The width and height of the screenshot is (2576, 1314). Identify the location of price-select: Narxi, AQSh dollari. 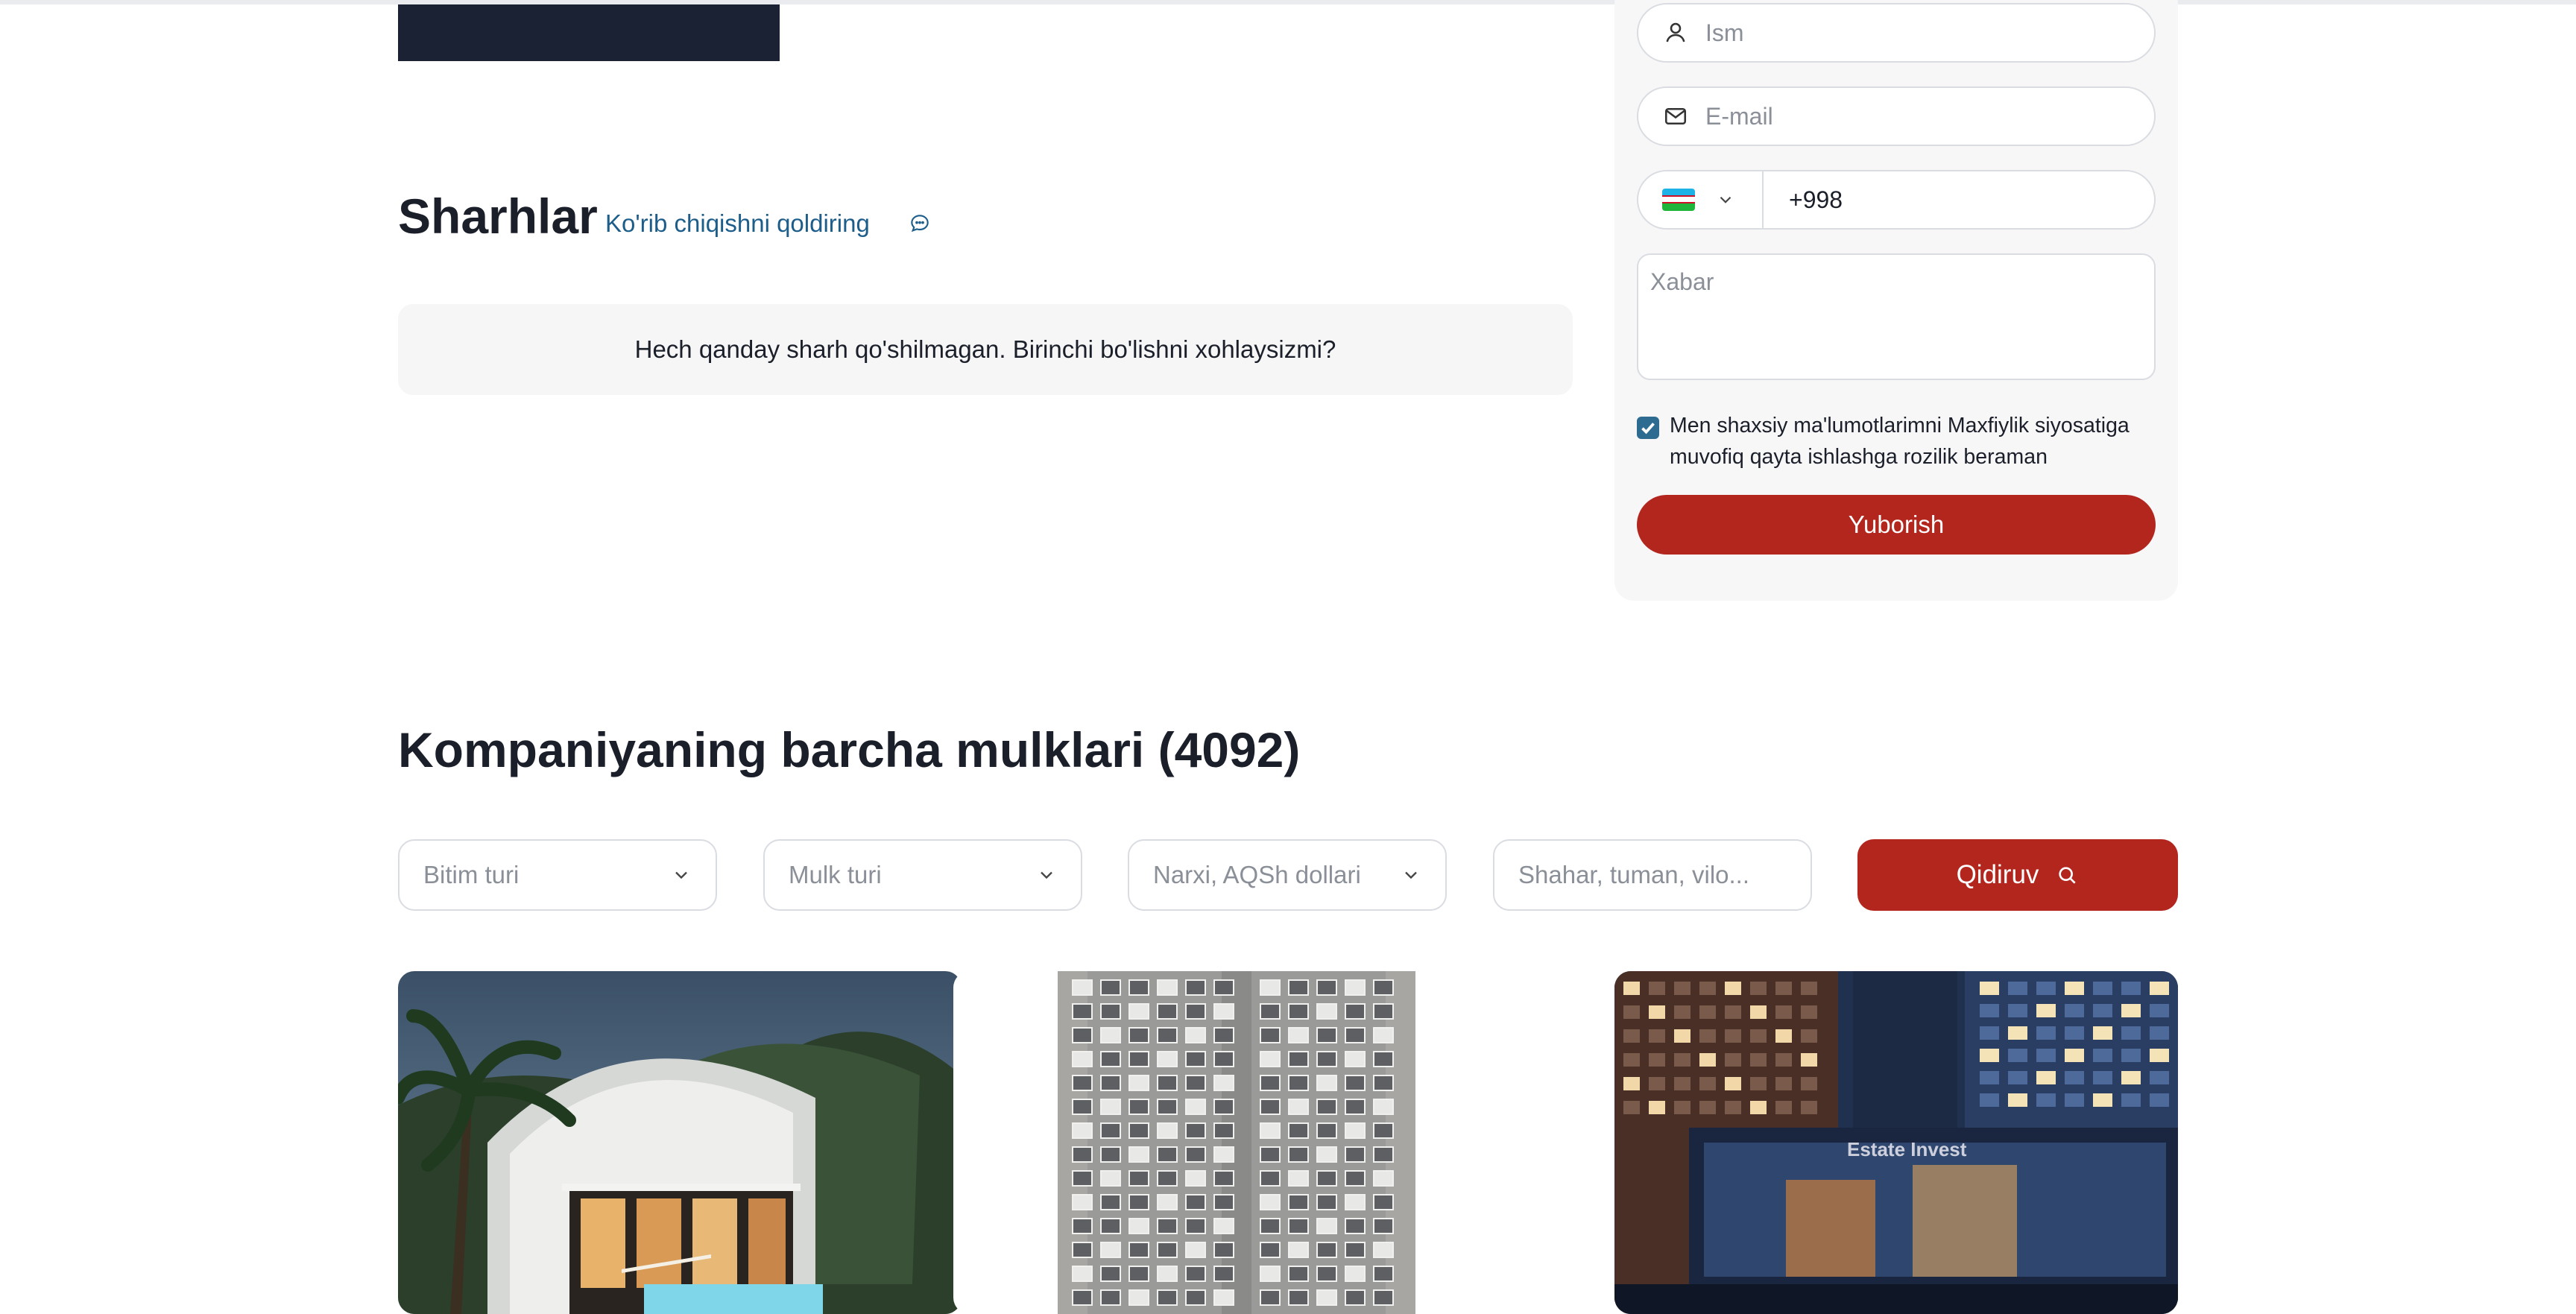
(1287, 875).